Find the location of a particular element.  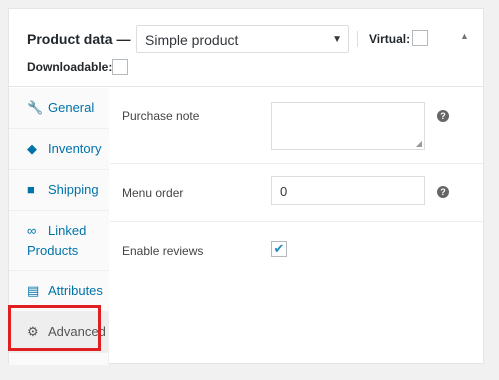

purchase-note-row: Purchase note ◢ ? is located at coordinates (296, 126).